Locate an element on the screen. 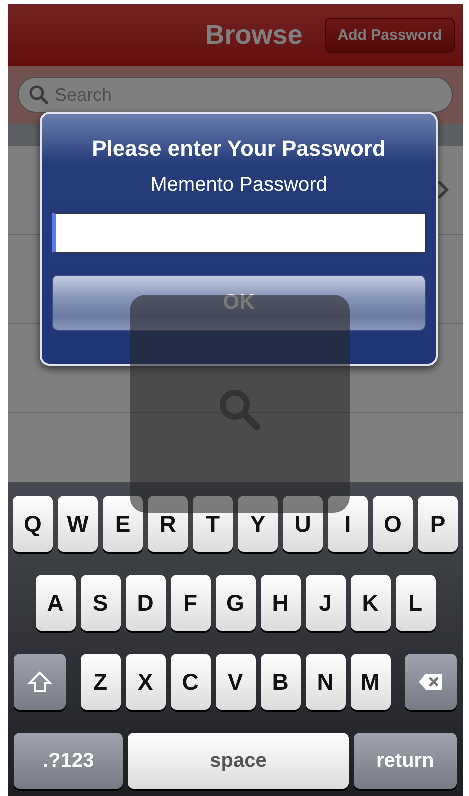 The height and width of the screenshot is (796, 469). letter-key: K is located at coordinates (370, 603).